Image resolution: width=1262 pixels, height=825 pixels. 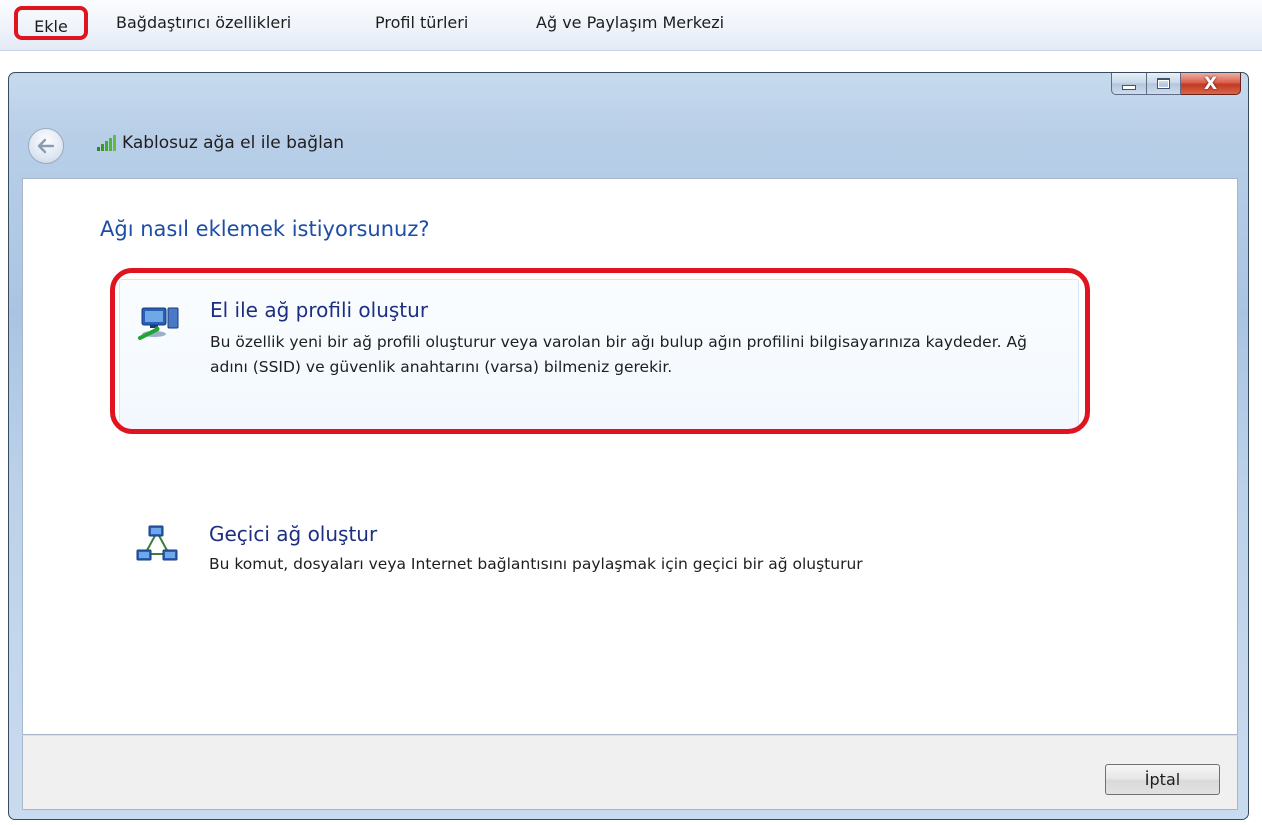 I want to click on toolbar-add-button: Ekle, so click(x=51, y=23).